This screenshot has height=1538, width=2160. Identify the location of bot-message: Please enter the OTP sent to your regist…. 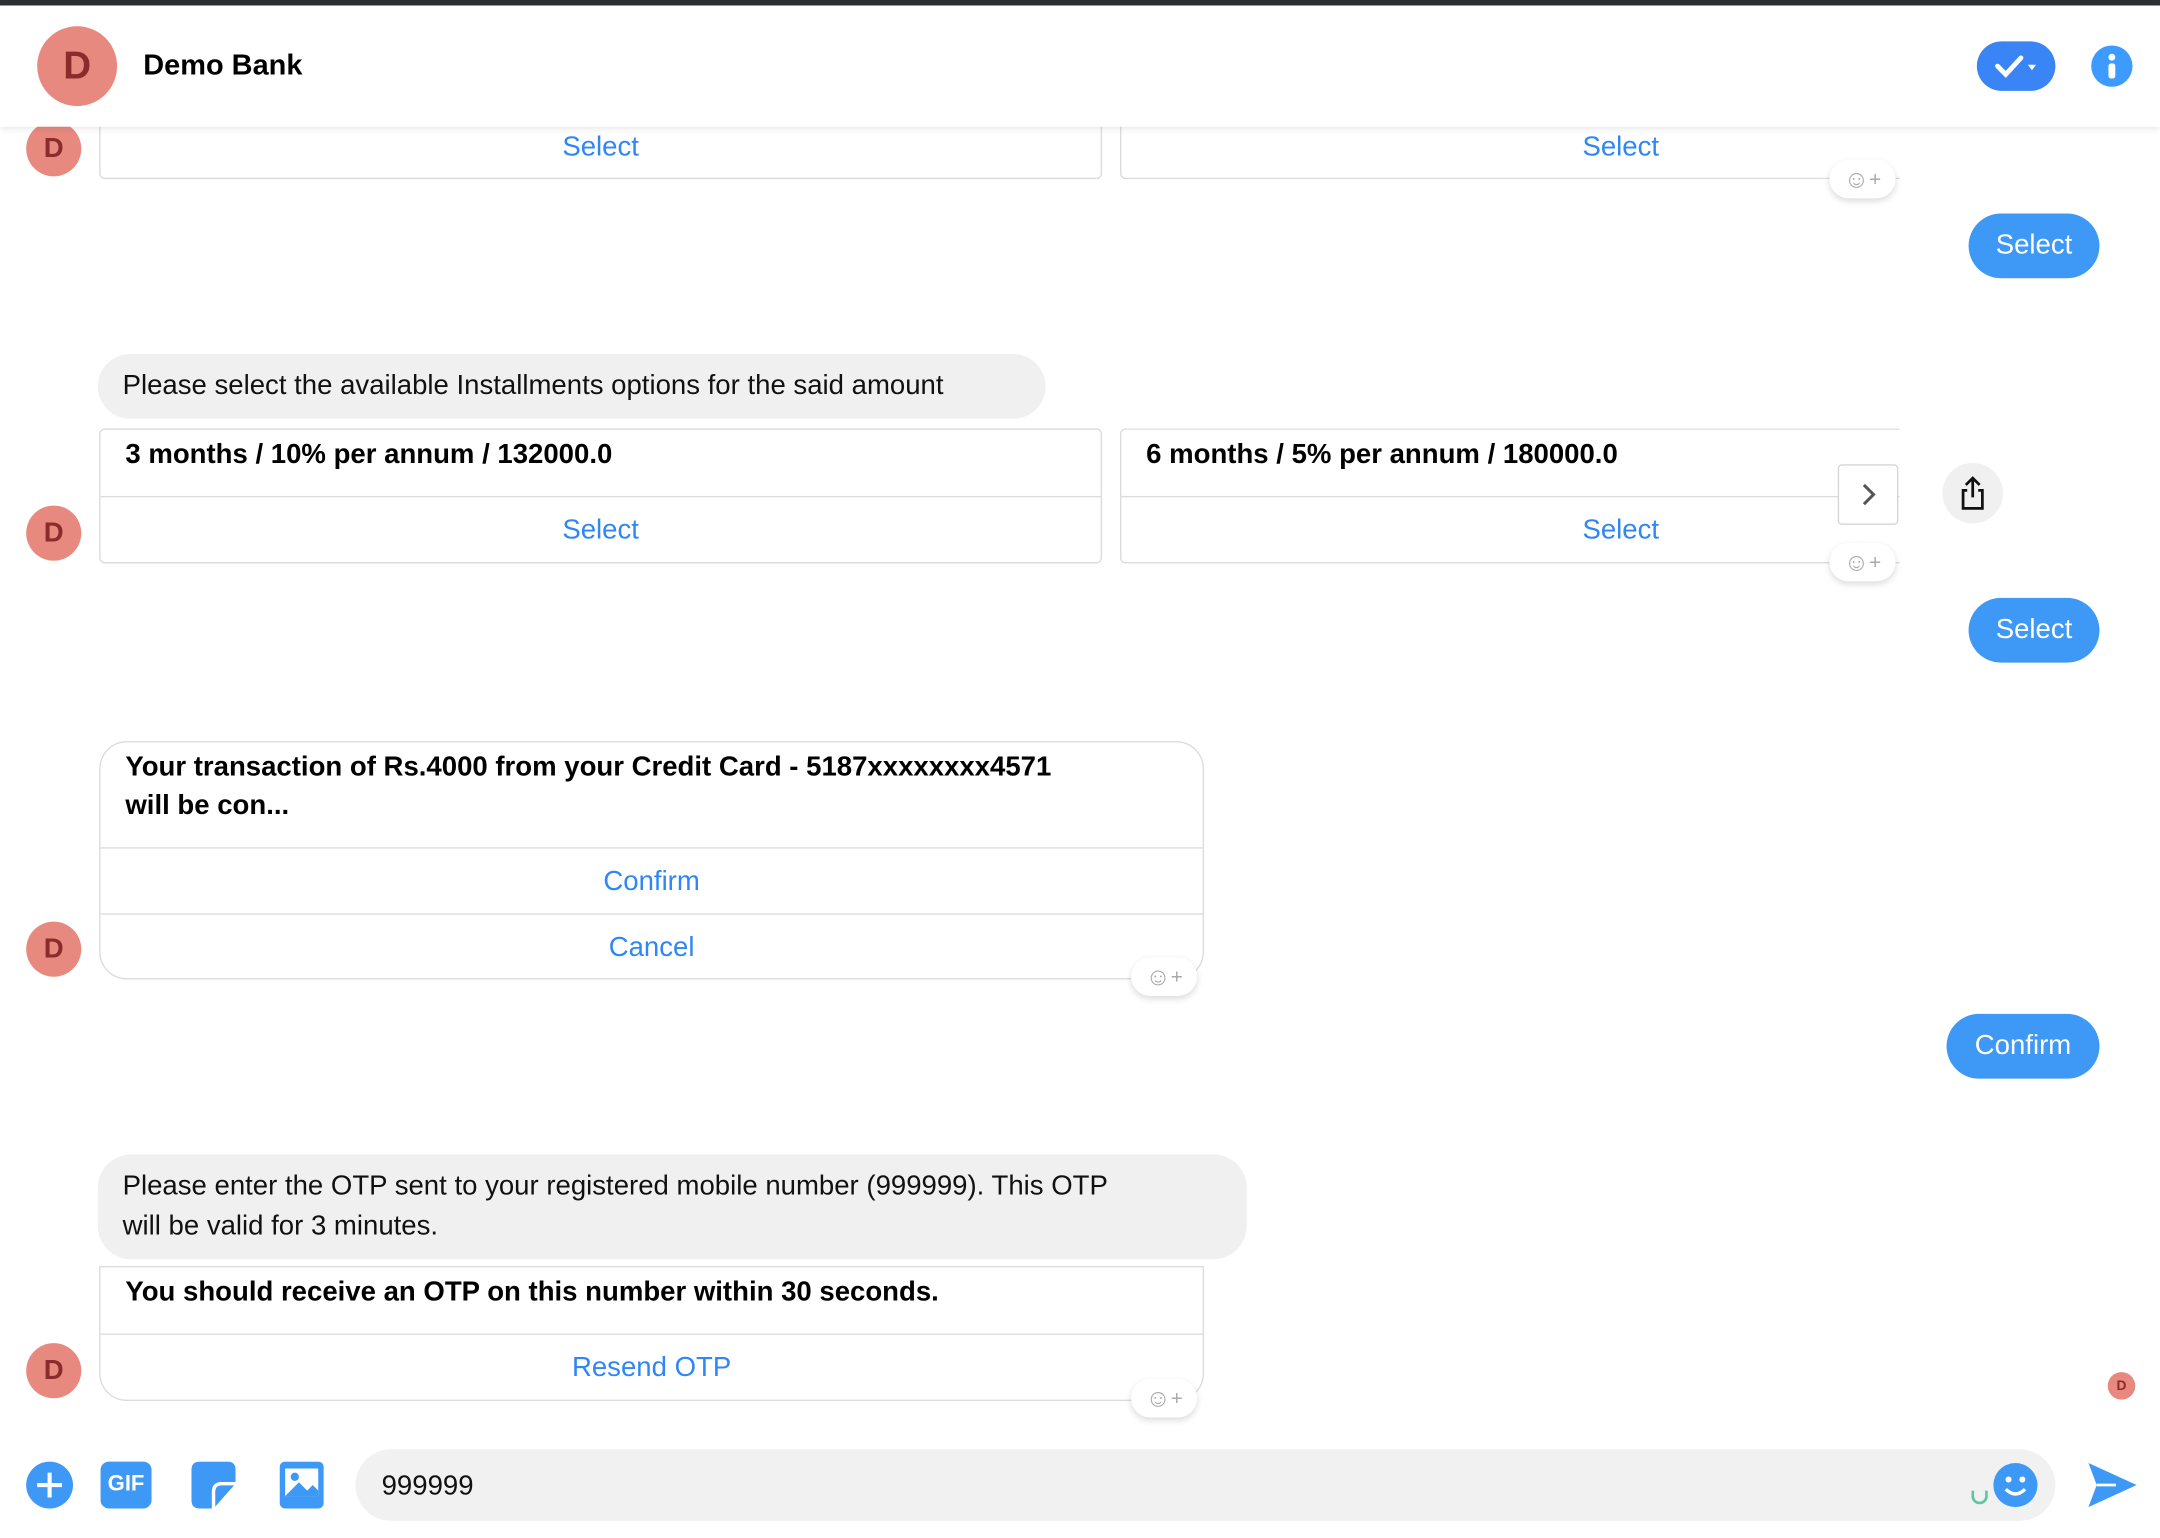
(672, 1207).